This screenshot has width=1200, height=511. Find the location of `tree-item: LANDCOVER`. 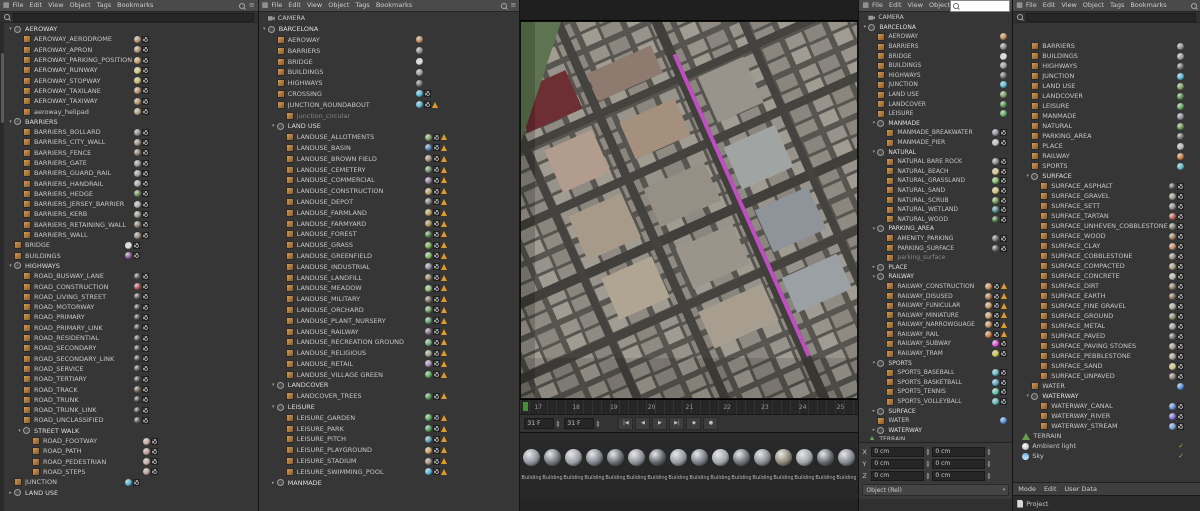

tree-item: LANDCOVER is located at coordinates (935, 104).